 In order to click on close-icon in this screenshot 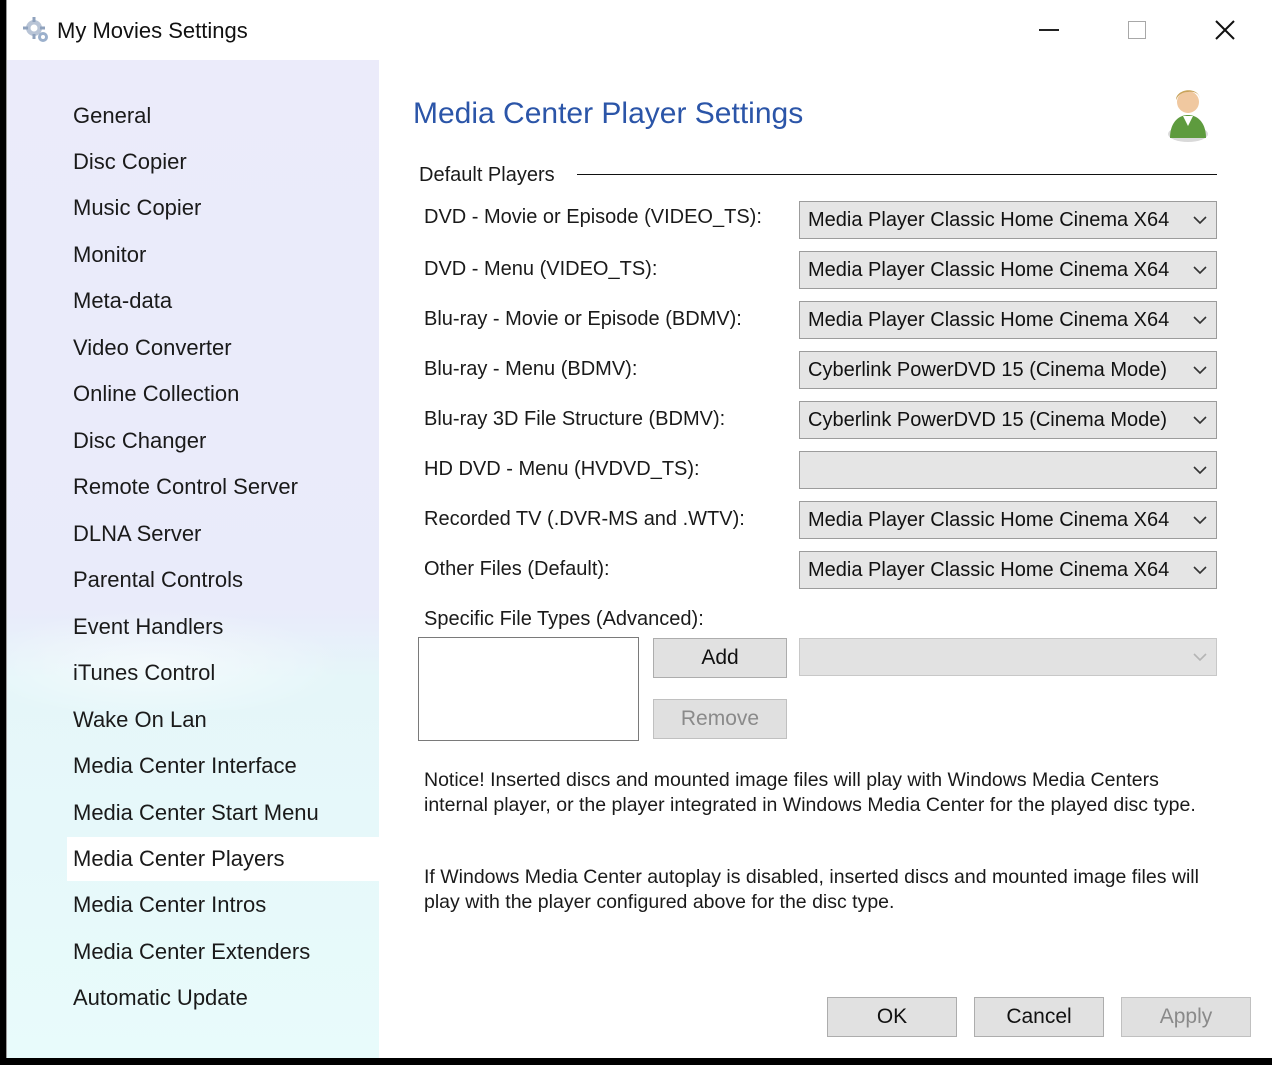, I will do `click(1225, 30)`.